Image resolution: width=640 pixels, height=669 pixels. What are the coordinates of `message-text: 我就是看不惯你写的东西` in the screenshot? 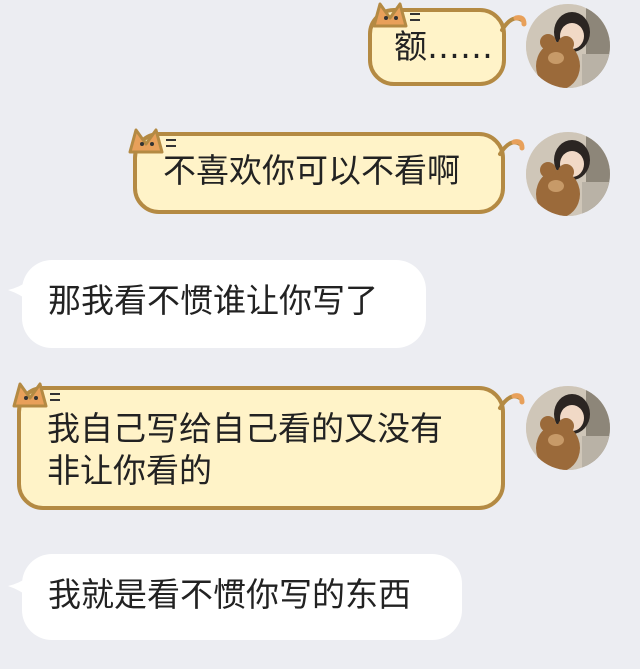 It's located at (229, 594).